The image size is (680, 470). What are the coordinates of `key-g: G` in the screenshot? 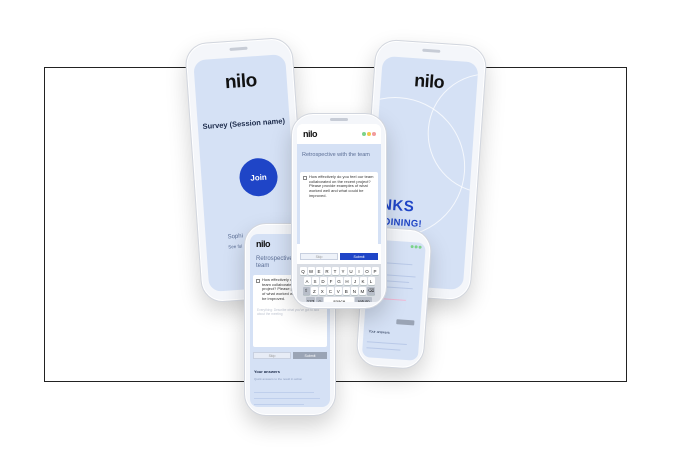 It's located at (339, 281).